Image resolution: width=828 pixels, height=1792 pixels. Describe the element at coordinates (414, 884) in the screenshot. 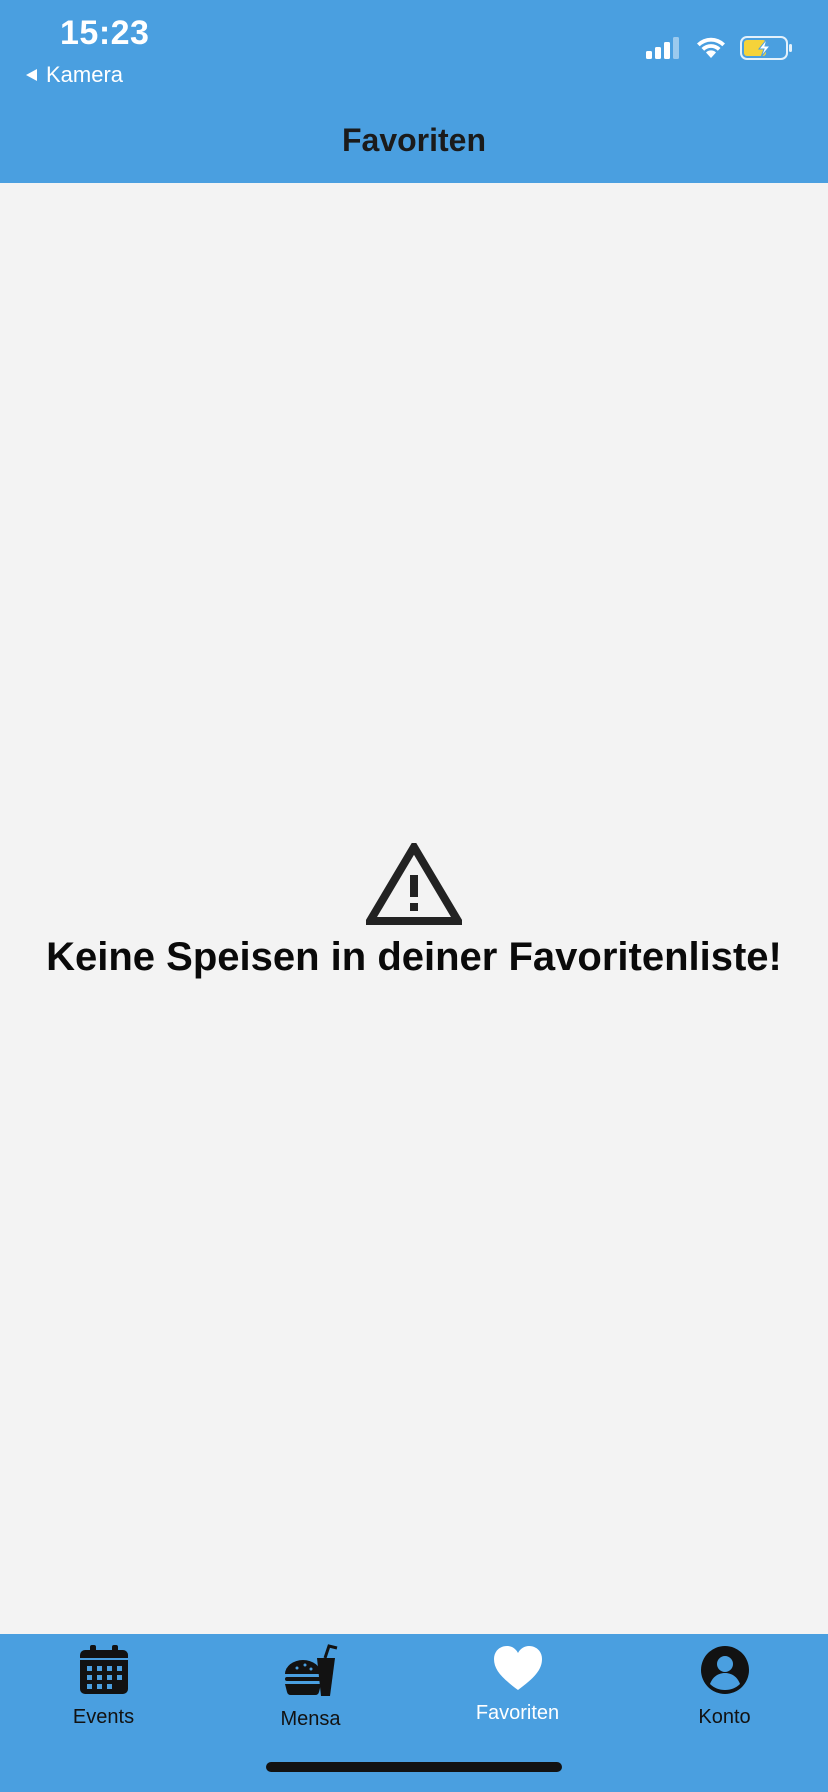

I see `warning-icon` at that location.